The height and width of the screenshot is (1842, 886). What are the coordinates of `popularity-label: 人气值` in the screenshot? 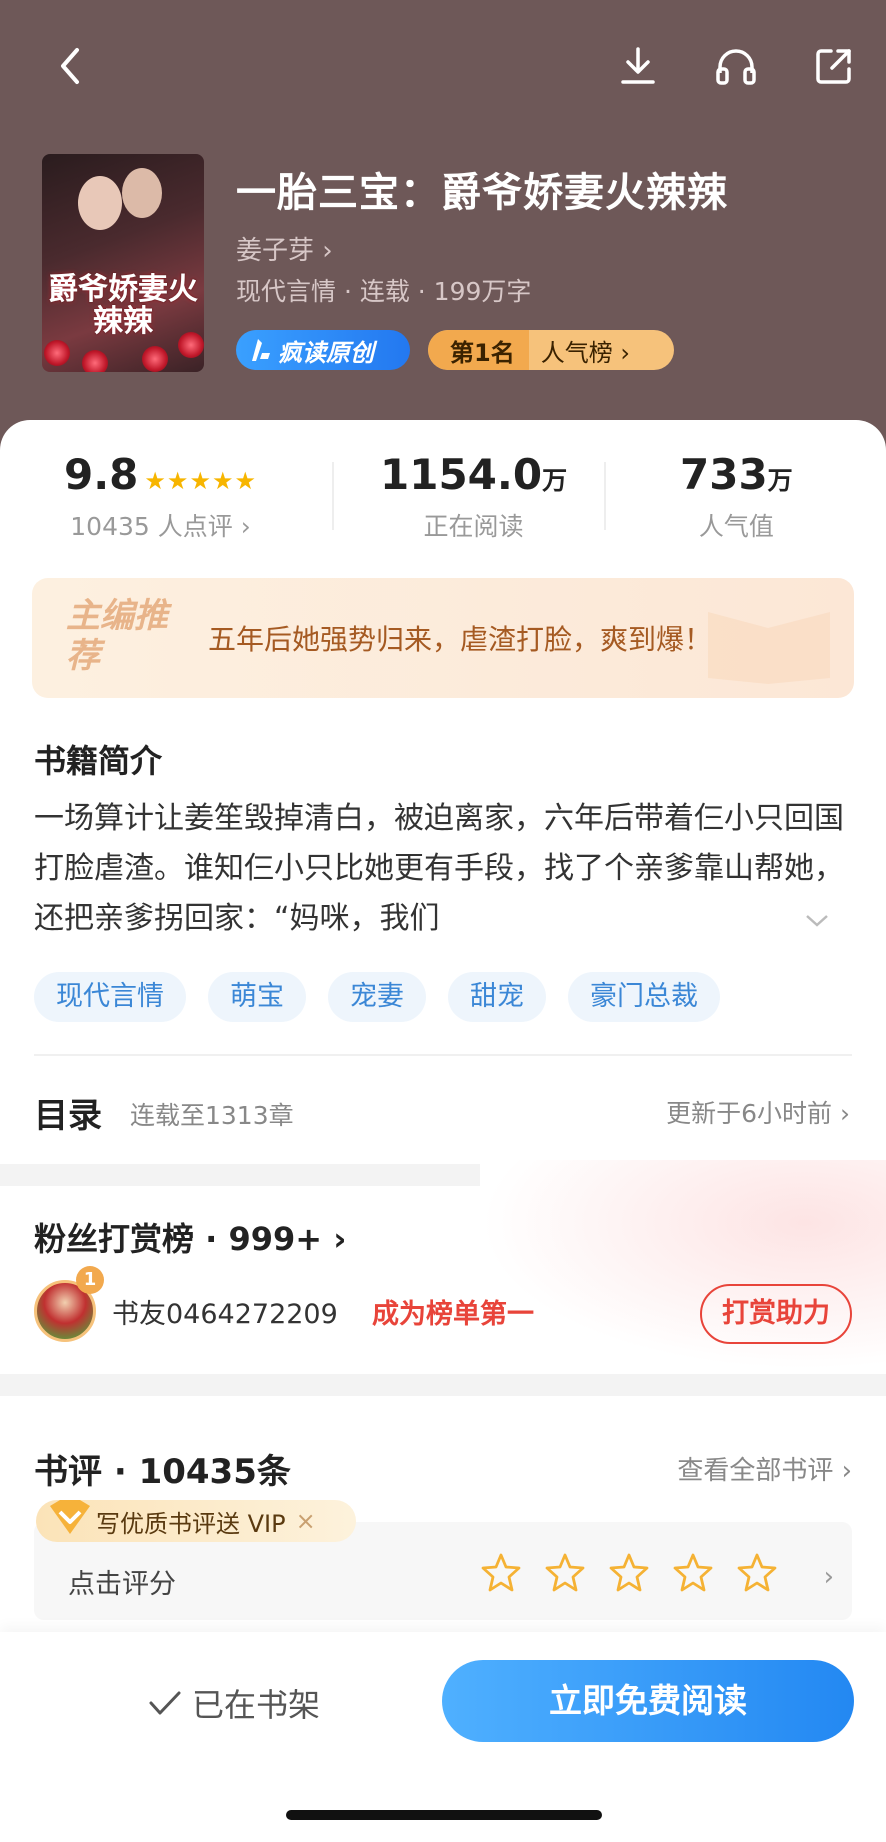 It's located at (736, 526).